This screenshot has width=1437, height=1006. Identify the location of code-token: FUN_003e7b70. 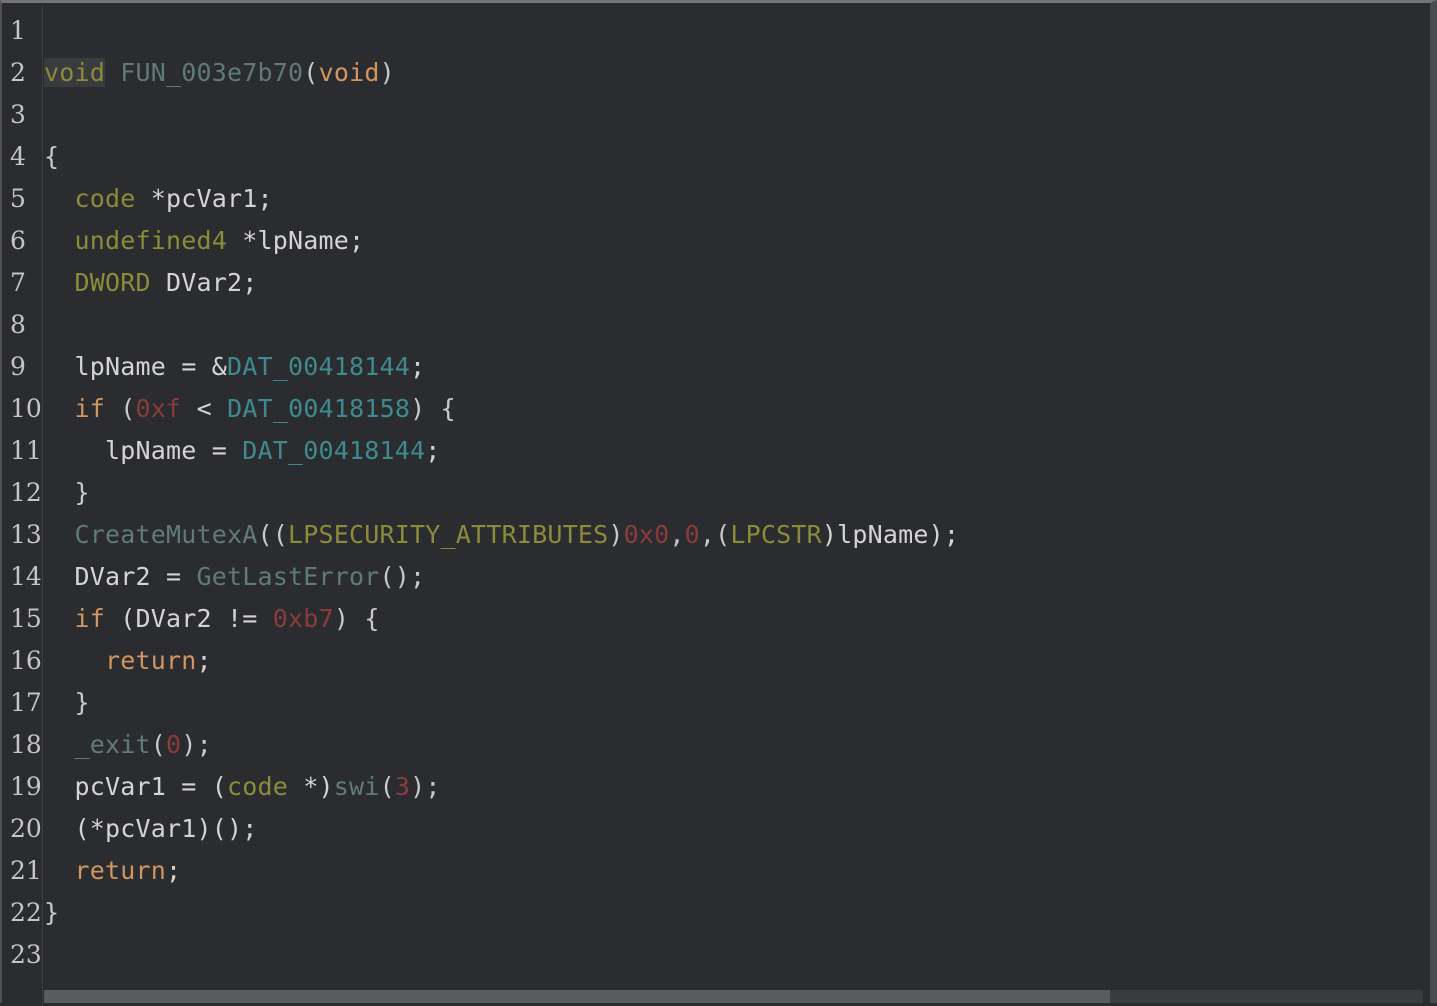
(211, 72).